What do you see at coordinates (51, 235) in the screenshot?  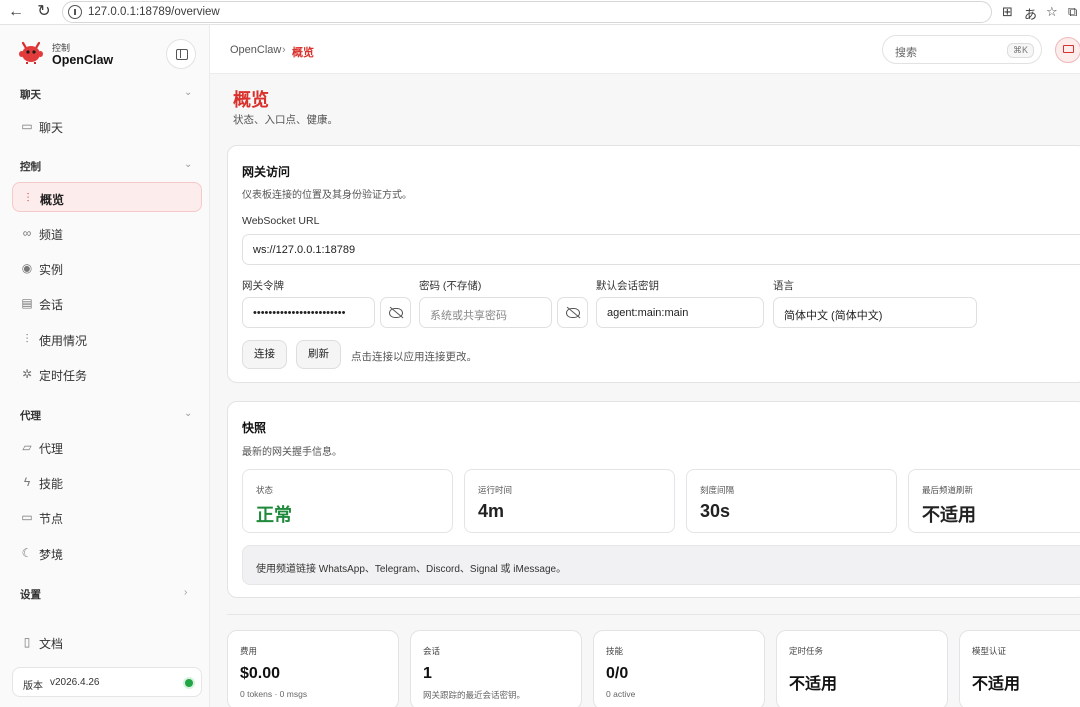 I see `sidebar-item-label: 频道` at bounding box center [51, 235].